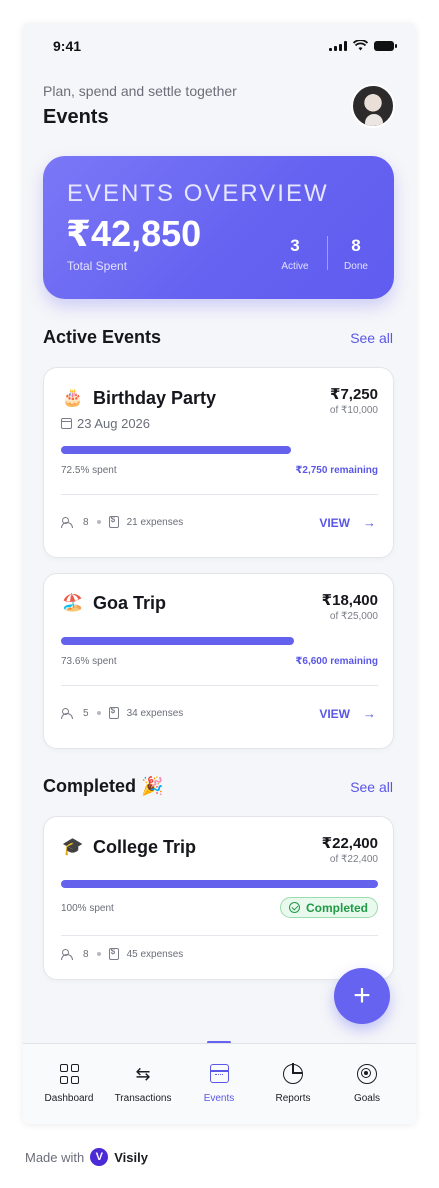 This screenshot has height=1188, width=439. Describe the element at coordinates (87, 908) in the screenshot. I see `spent-percent: 100% spent` at that location.